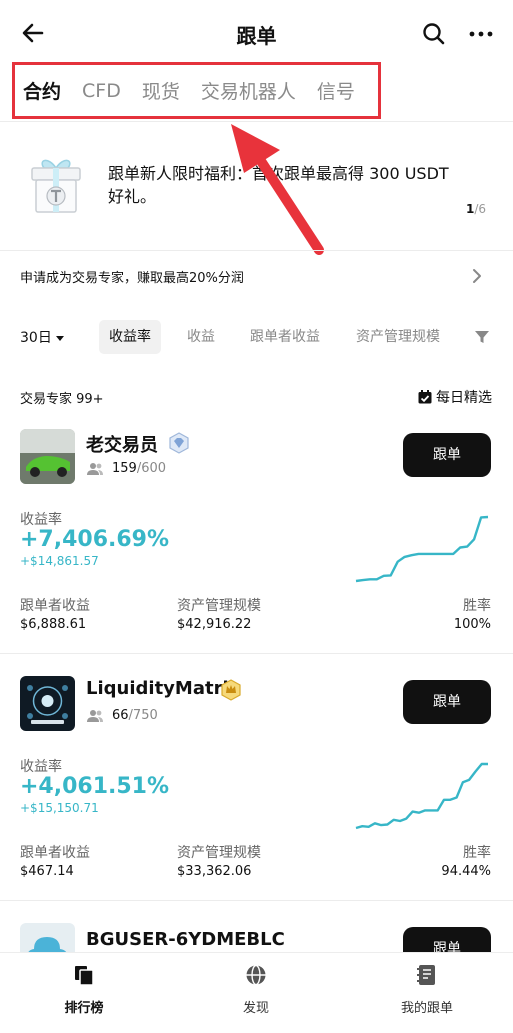 Image resolution: width=513 pixels, height=1033 pixels. Describe the element at coordinates (95, 539) in the screenshot. I see `roi-value: +7,406.69%` at that location.